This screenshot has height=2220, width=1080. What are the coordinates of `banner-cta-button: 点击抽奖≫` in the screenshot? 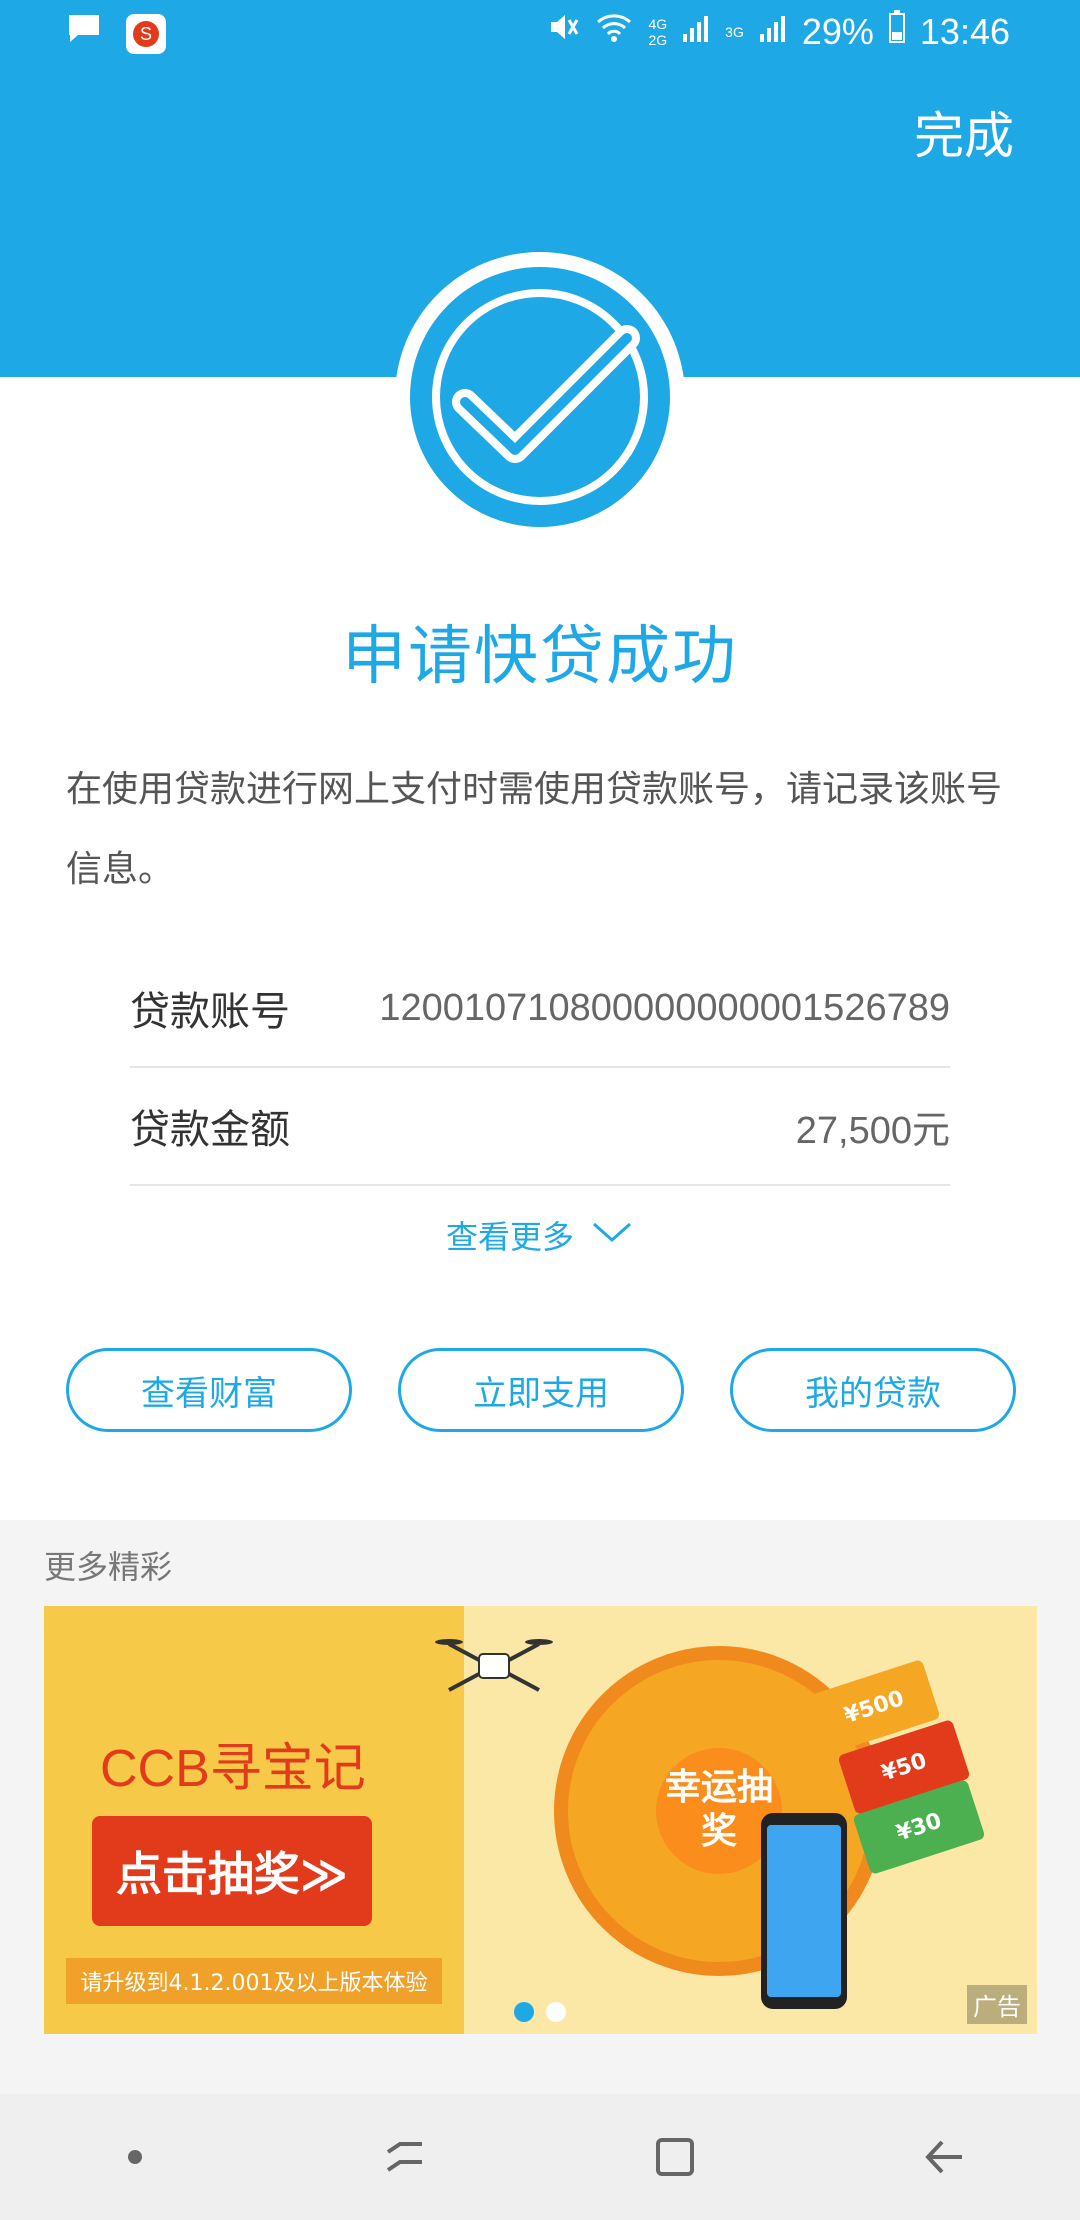 It's located at (232, 1871).